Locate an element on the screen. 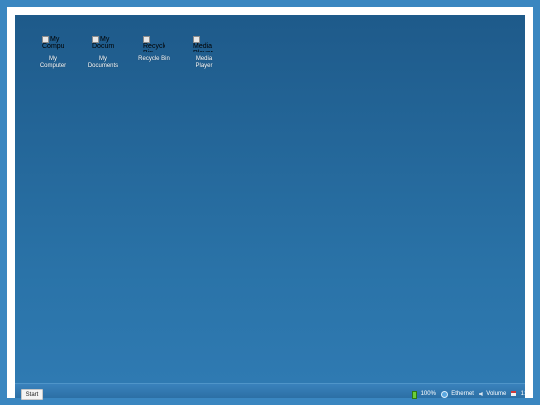  volume-icon is located at coordinates (480, 394).